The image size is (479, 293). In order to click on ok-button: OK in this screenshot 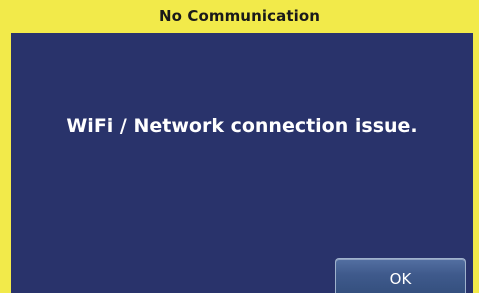, I will do `click(400, 275)`.